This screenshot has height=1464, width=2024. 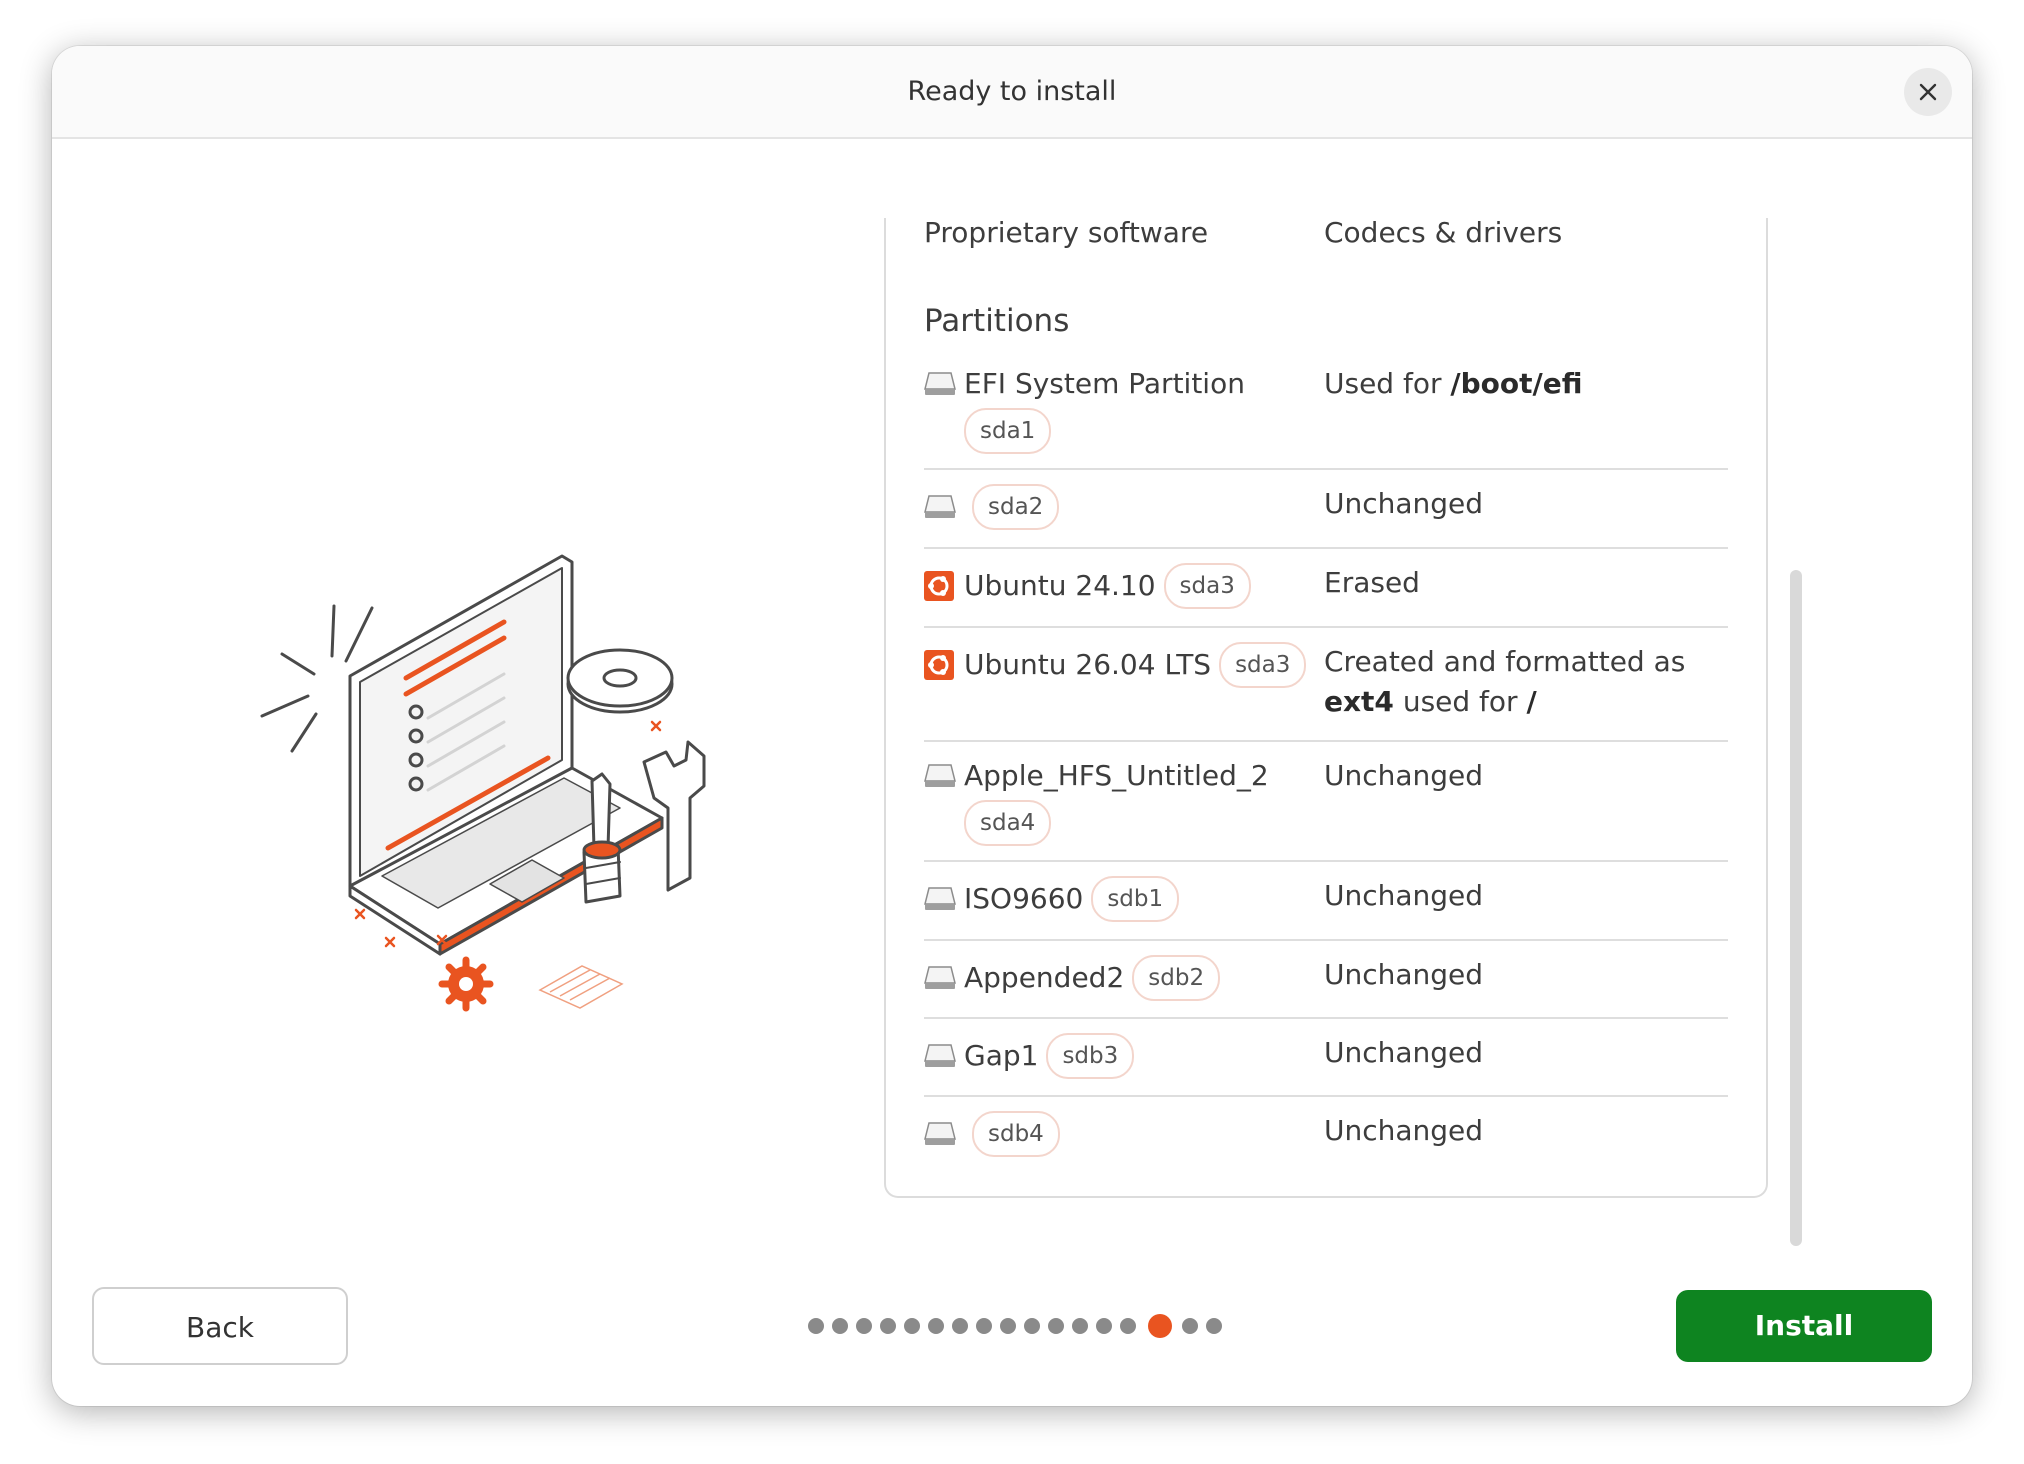 What do you see at coordinates (1044, 977) in the screenshot?
I see `partition-name: Appended2` at bounding box center [1044, 977].